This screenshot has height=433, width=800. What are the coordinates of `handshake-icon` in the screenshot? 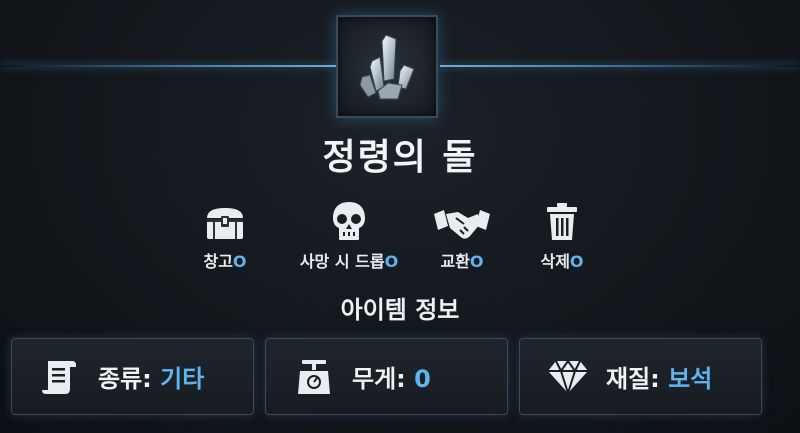 It's located at (462, 224).